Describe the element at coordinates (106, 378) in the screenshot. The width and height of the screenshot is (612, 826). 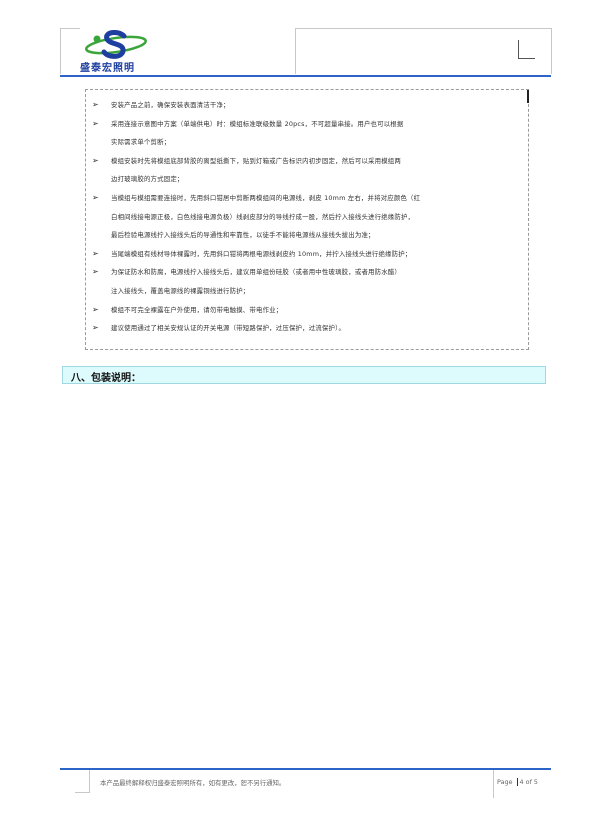
I see `section-title: 八、包装说明：` at that location.